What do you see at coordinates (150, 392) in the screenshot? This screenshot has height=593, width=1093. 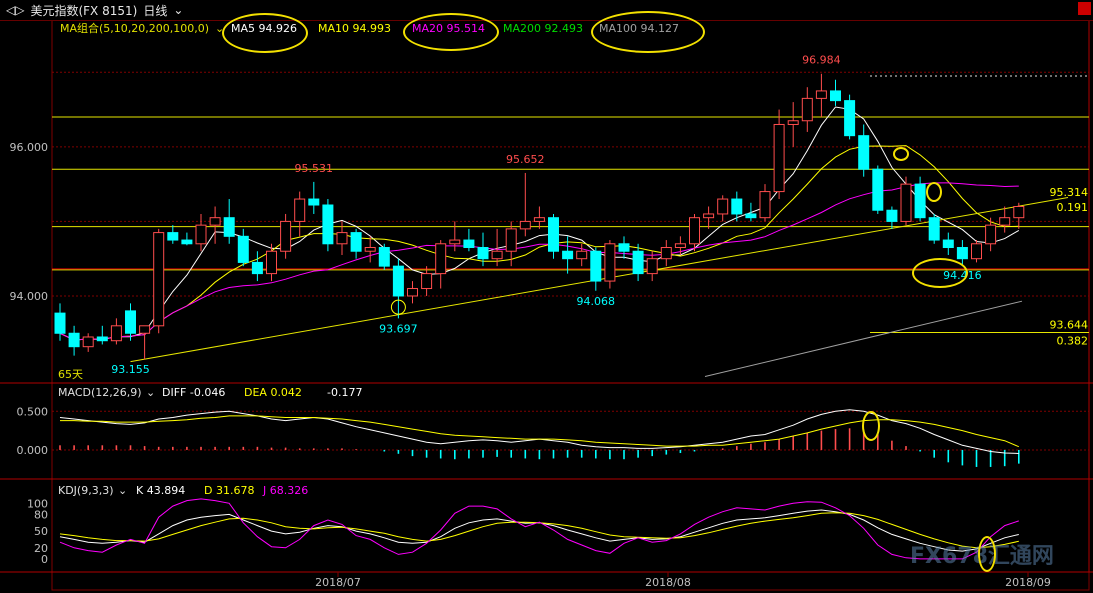 I see `macd-legend-dropdown: ⌄` at bounding box center [150, 392].